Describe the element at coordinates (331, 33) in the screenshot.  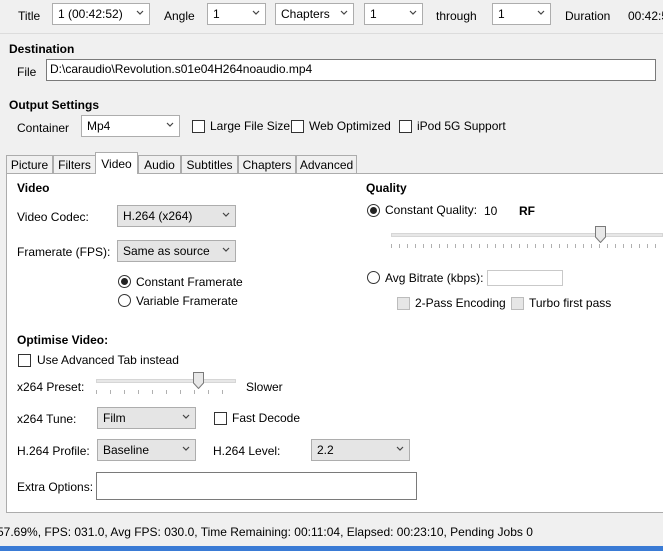
I see `divider` at that location.